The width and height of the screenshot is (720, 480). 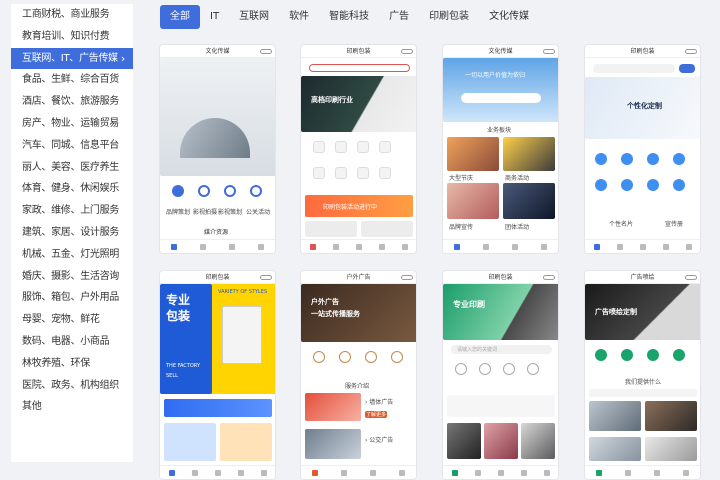 I want to click on product-label: 个性名片, so click(x=621, y=224).